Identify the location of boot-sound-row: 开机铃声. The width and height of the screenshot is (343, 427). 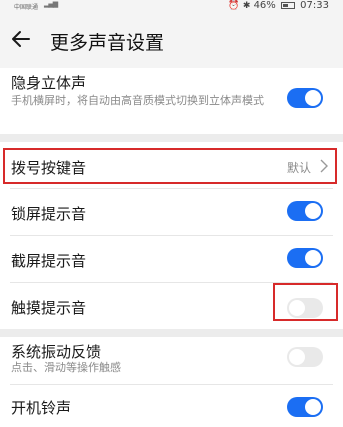
(171, 406).